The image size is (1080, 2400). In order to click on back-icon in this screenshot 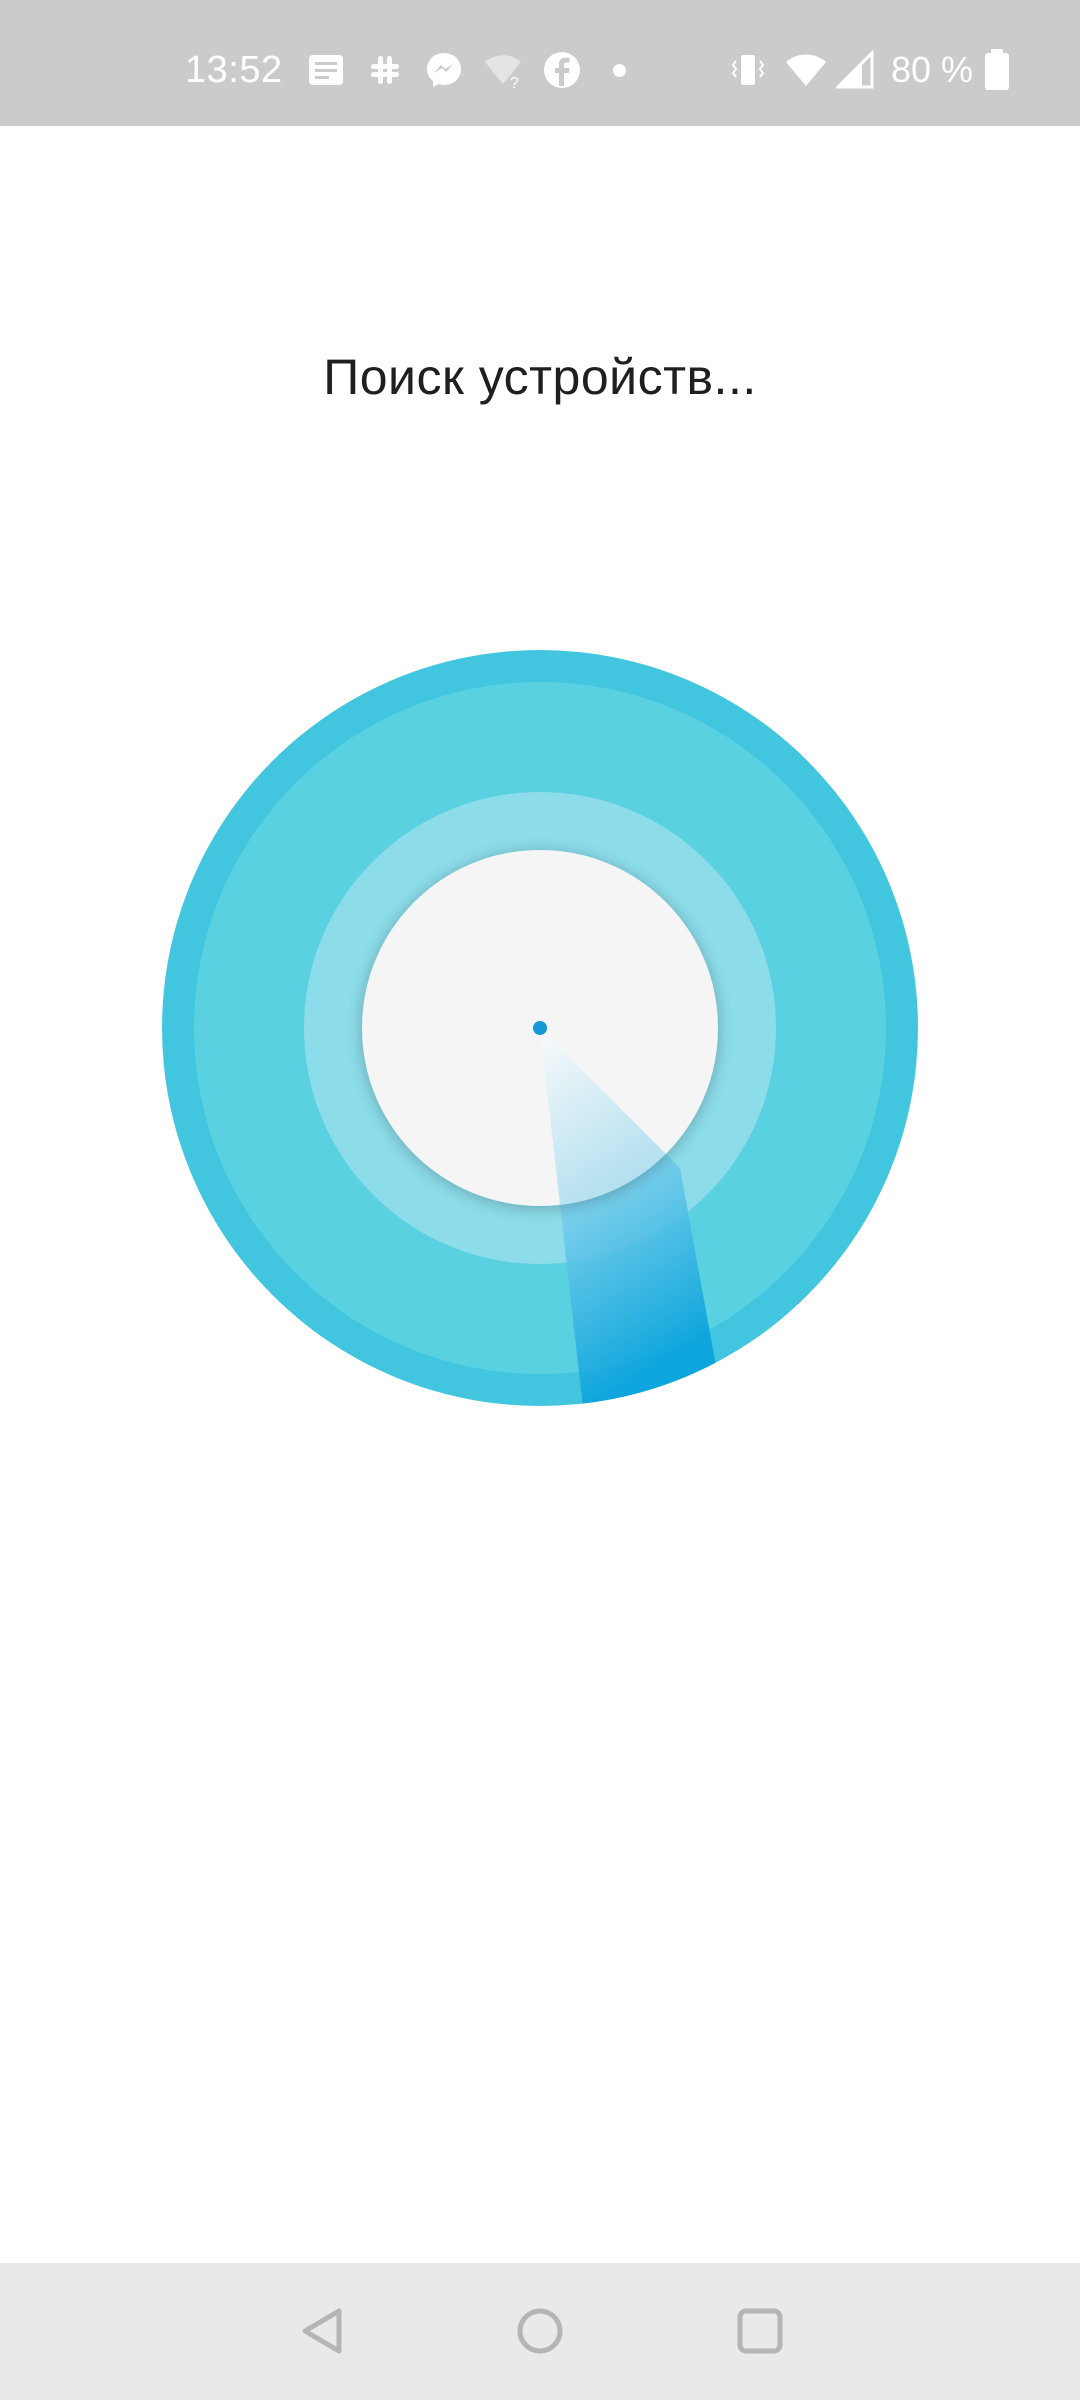, I will do `click(322, 2331)`.